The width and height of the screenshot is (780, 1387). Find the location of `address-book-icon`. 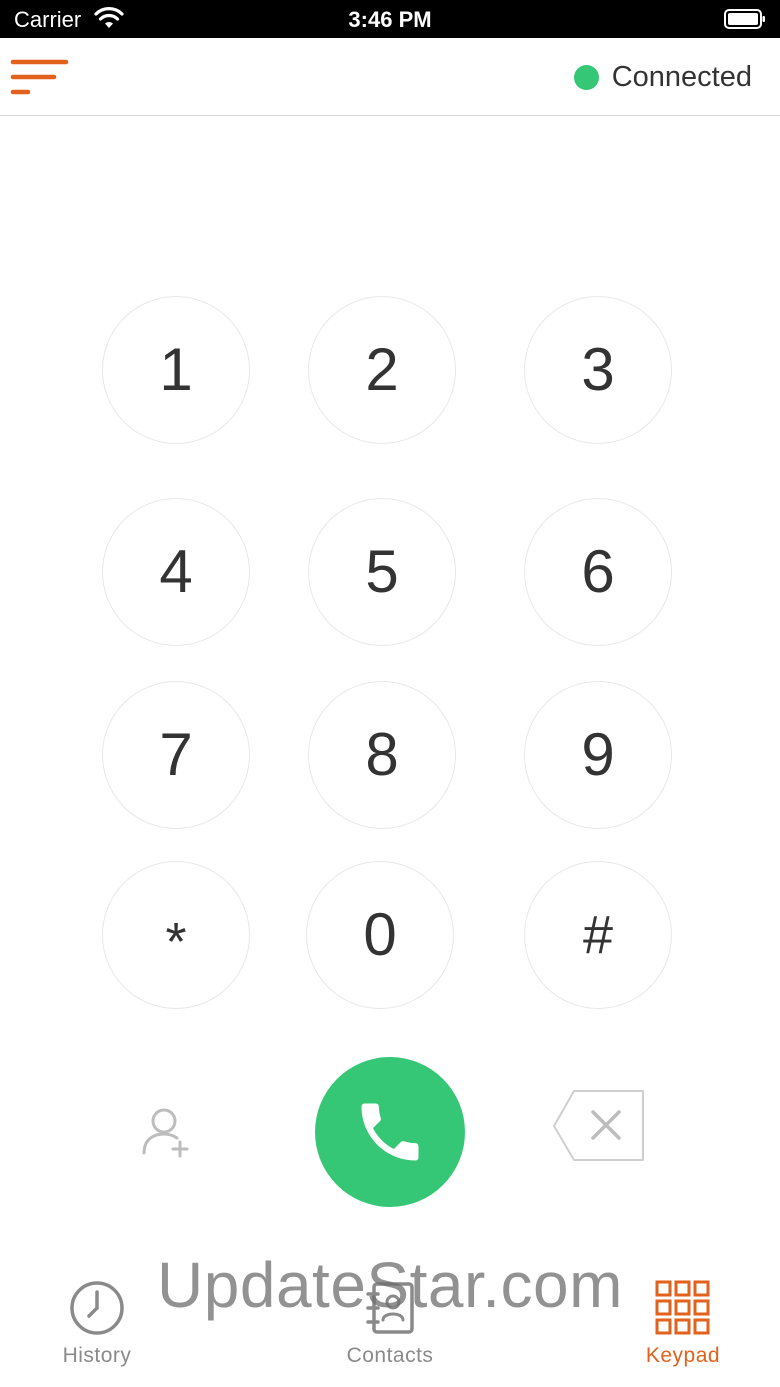

address-book-icon is located at coordinates (390, 1308).